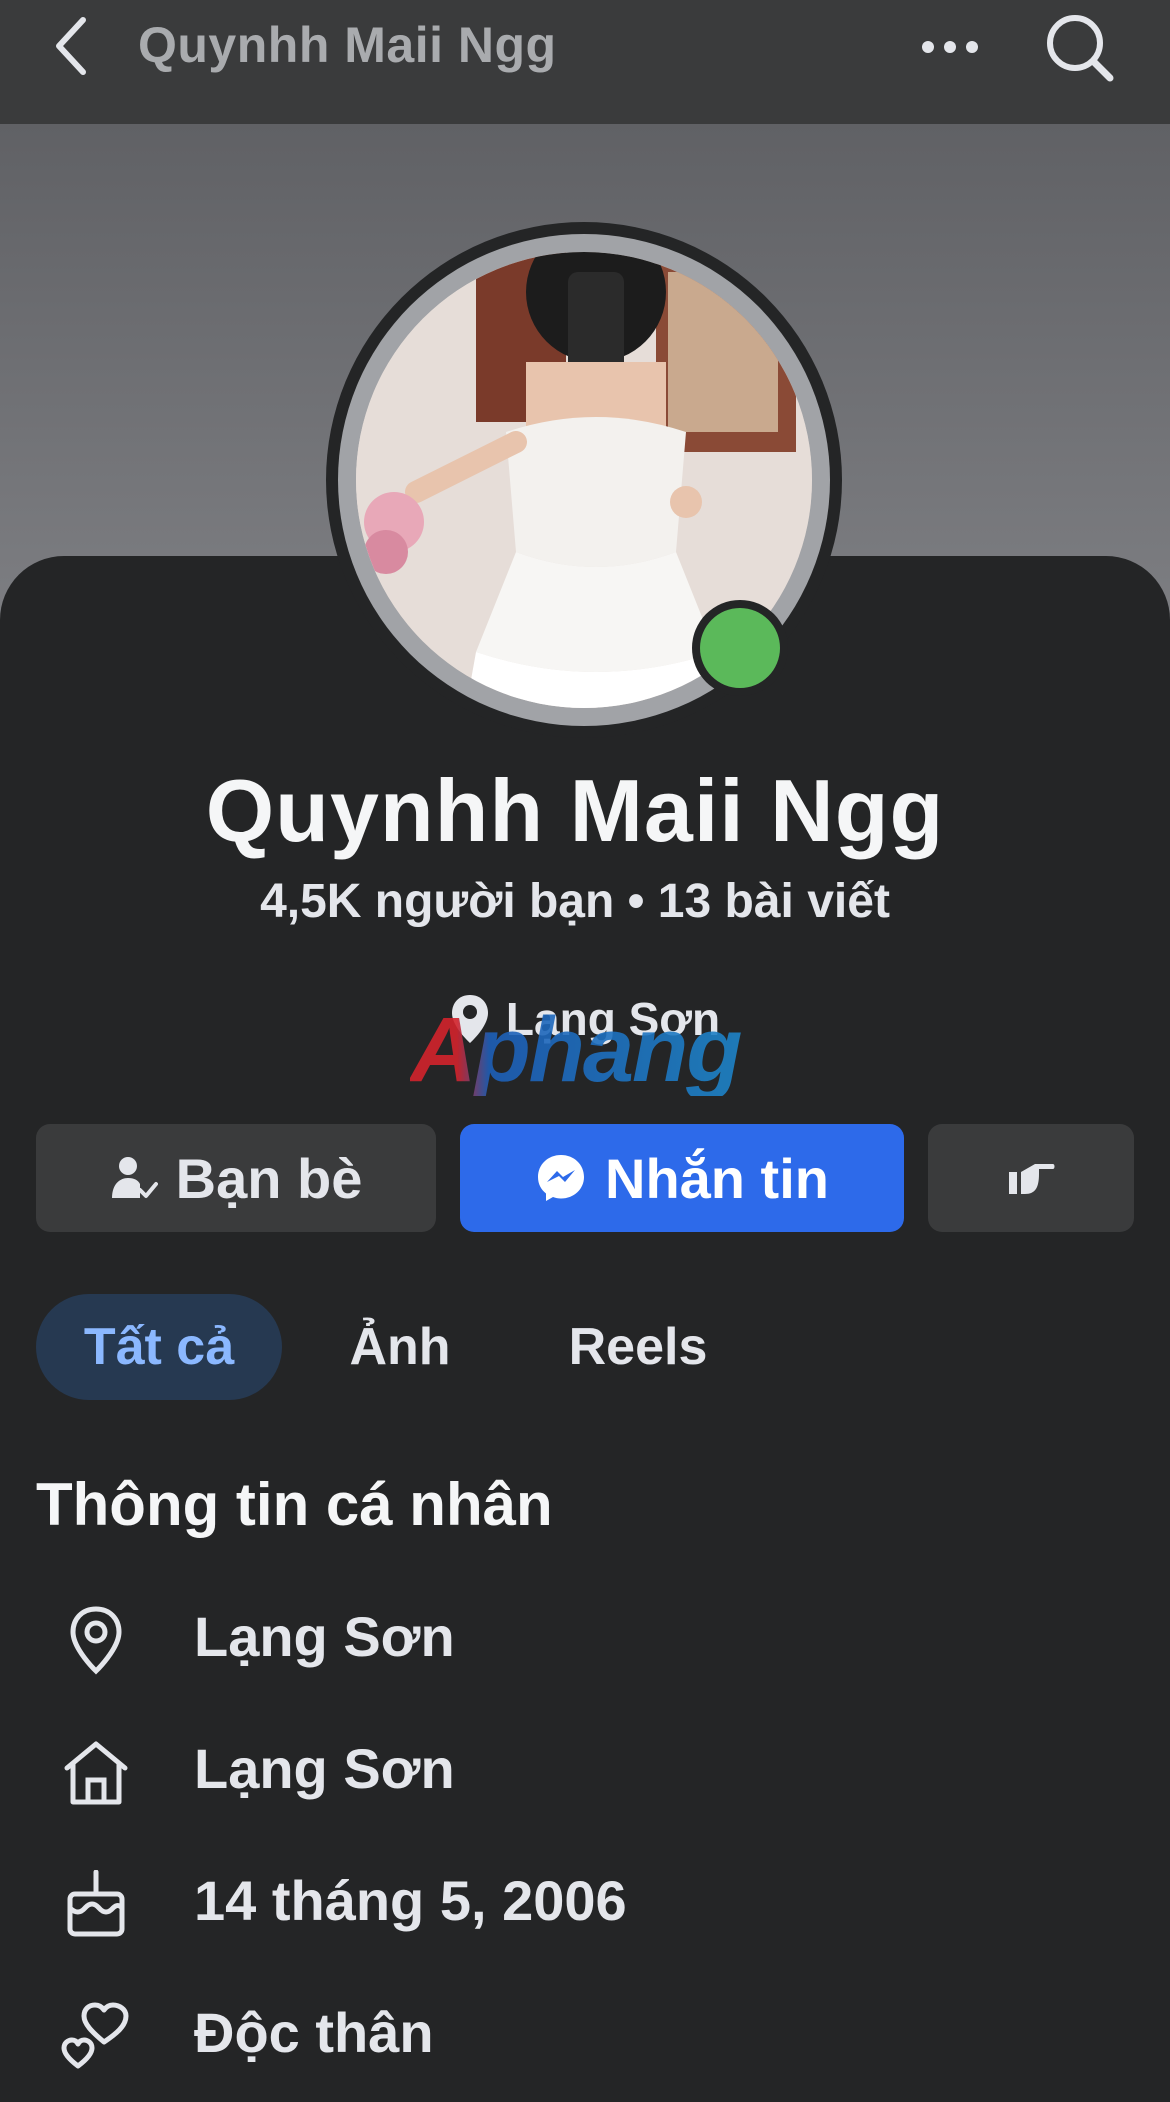  I want to click on back-button, so click(71, 46).